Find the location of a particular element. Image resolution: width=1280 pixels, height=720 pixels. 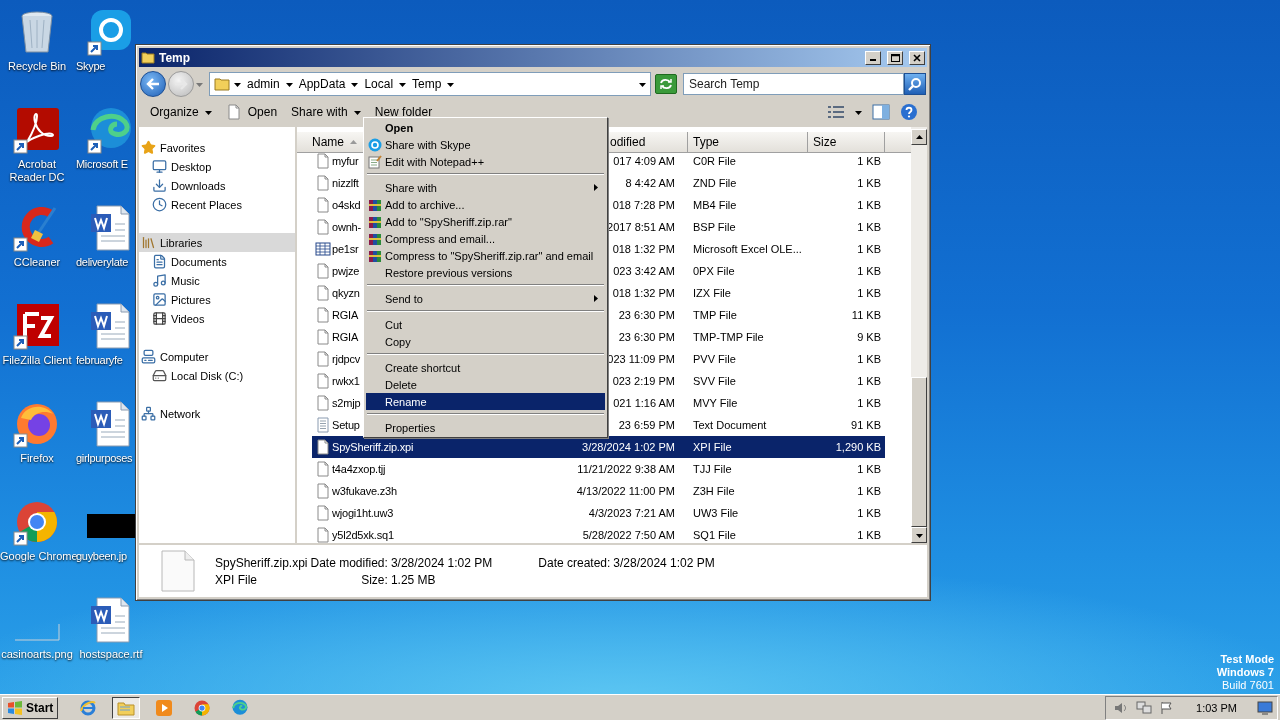

file-name: RGIA is located at coordinates (345, 337).